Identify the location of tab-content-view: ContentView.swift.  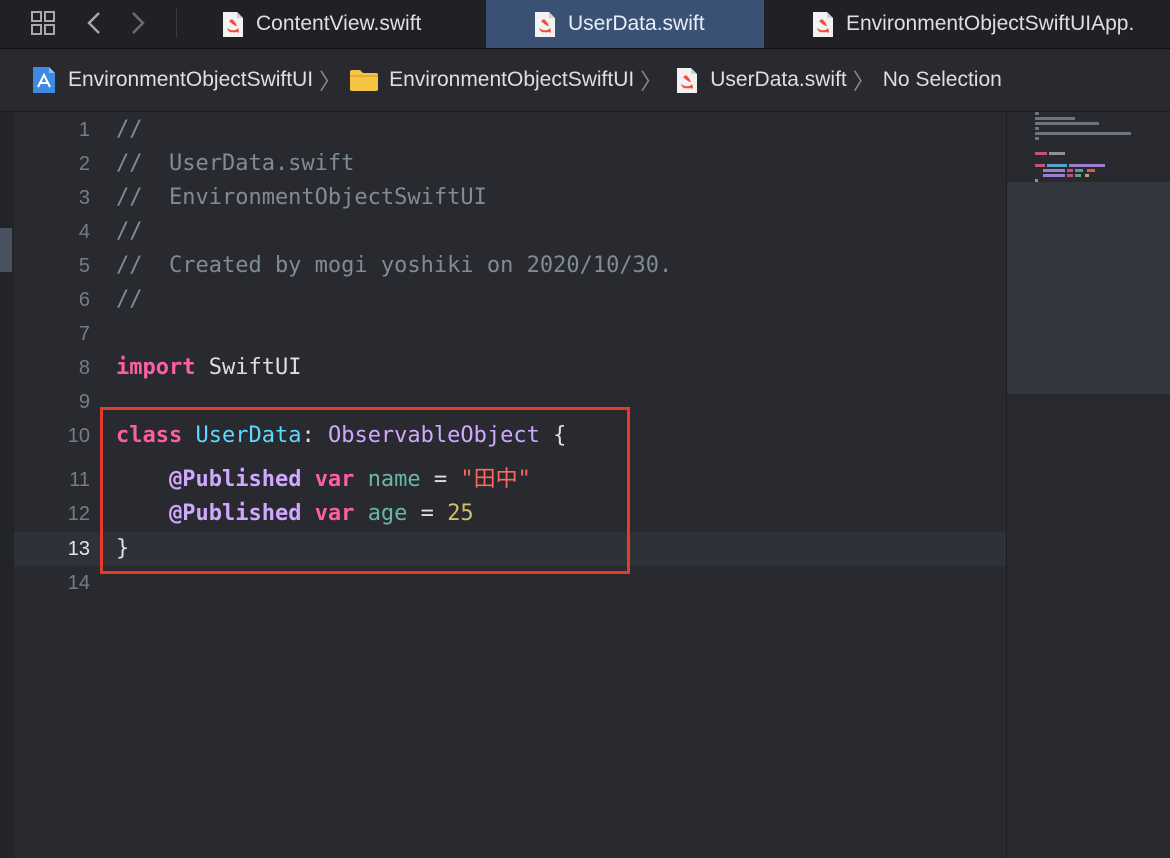
(336, 24).